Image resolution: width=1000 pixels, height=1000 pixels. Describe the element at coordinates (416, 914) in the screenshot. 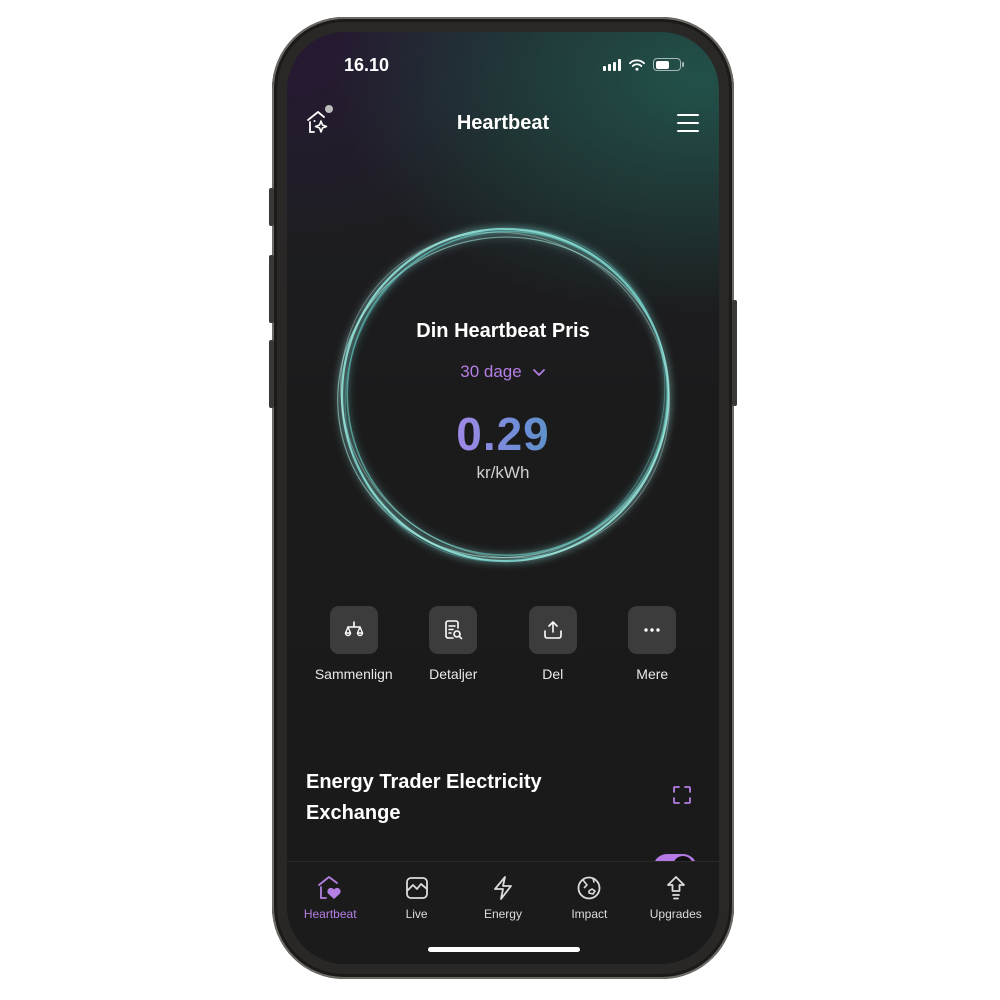

I see `tab-label: Live` at that location.